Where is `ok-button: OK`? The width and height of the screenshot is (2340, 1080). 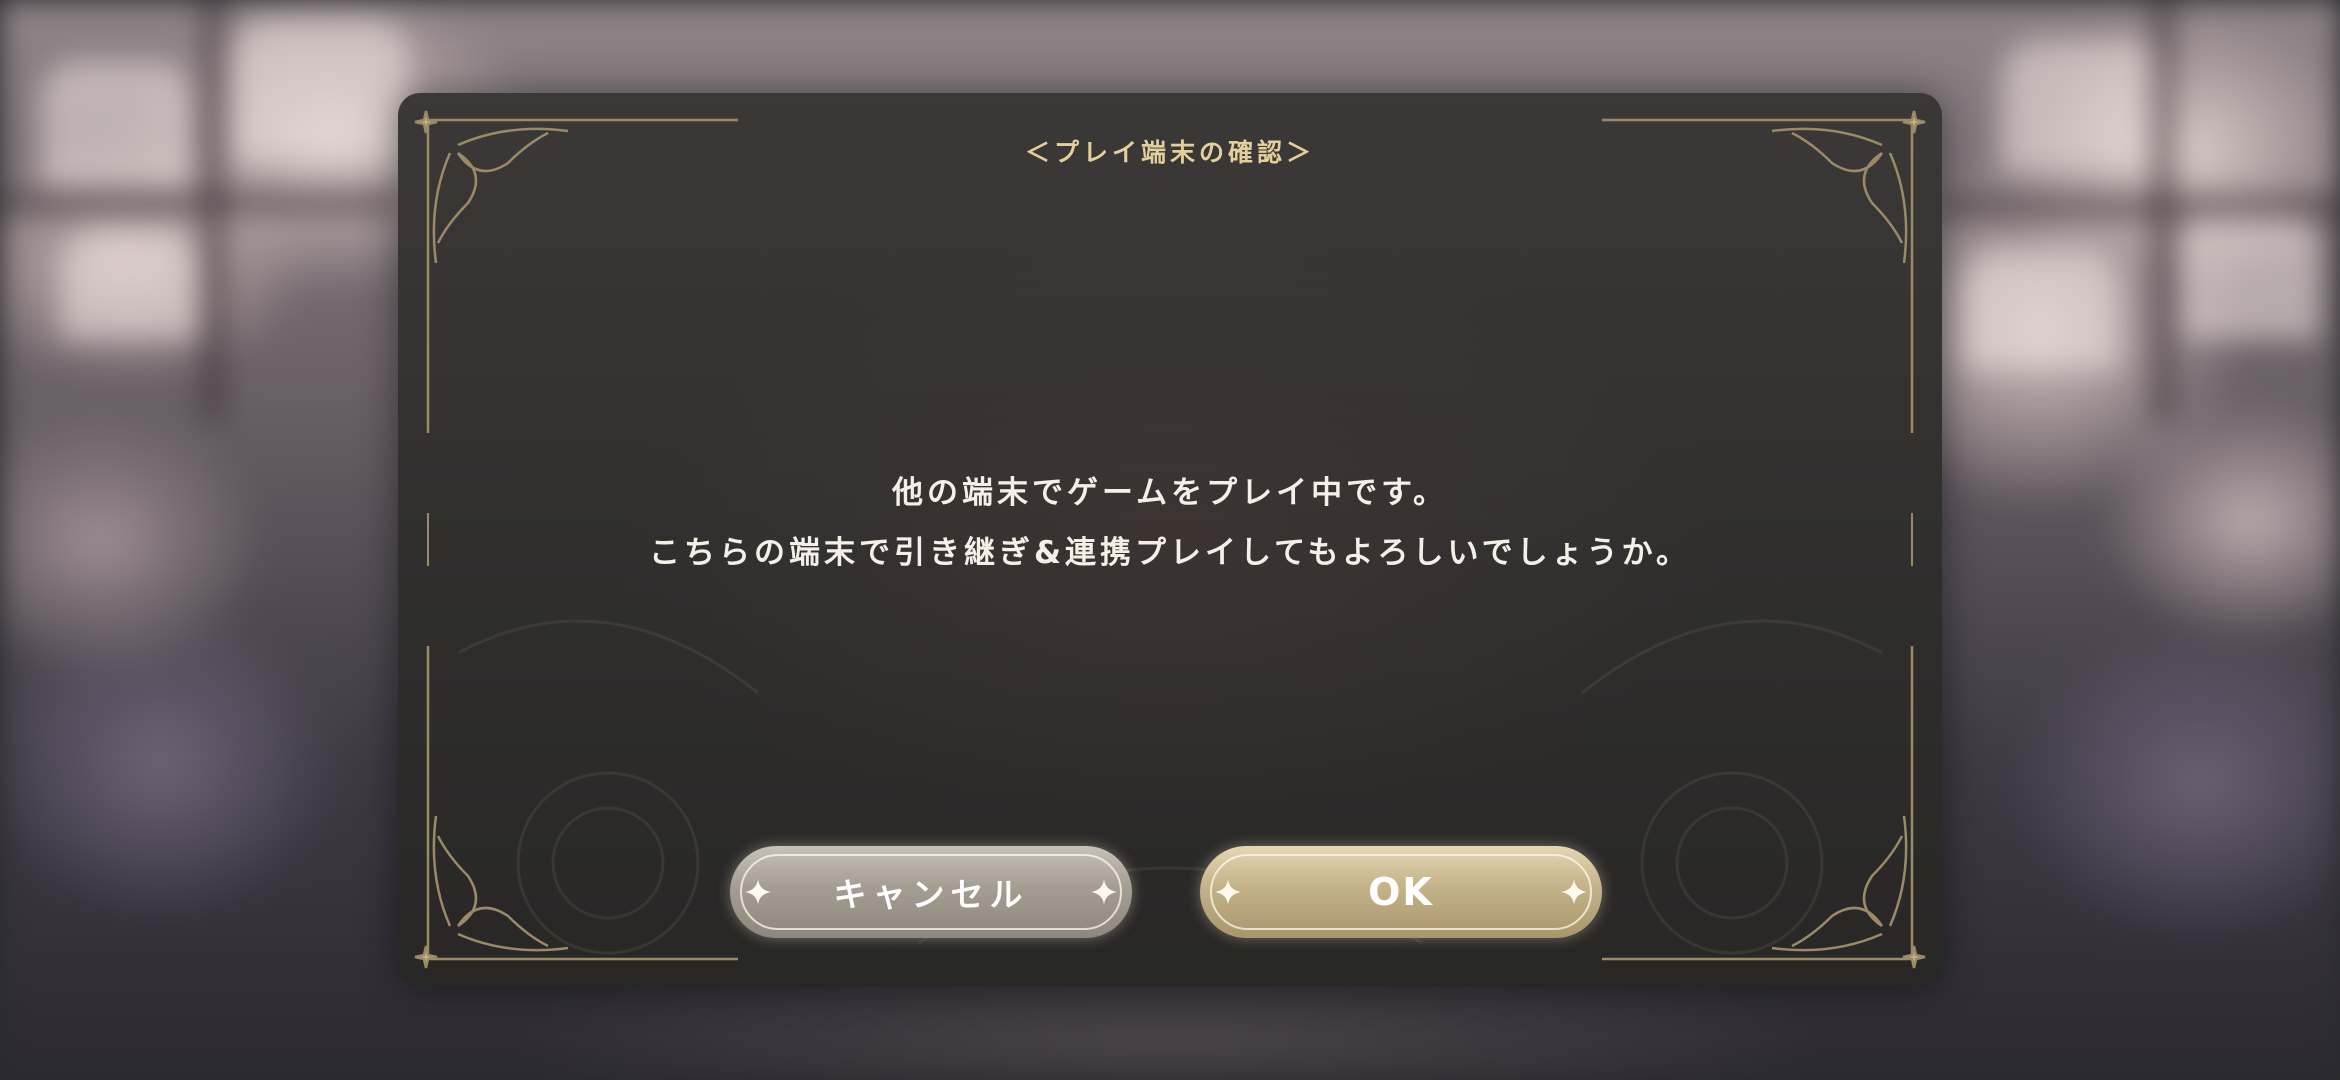 ok-button: OK is located at coordinates (1401, 892).